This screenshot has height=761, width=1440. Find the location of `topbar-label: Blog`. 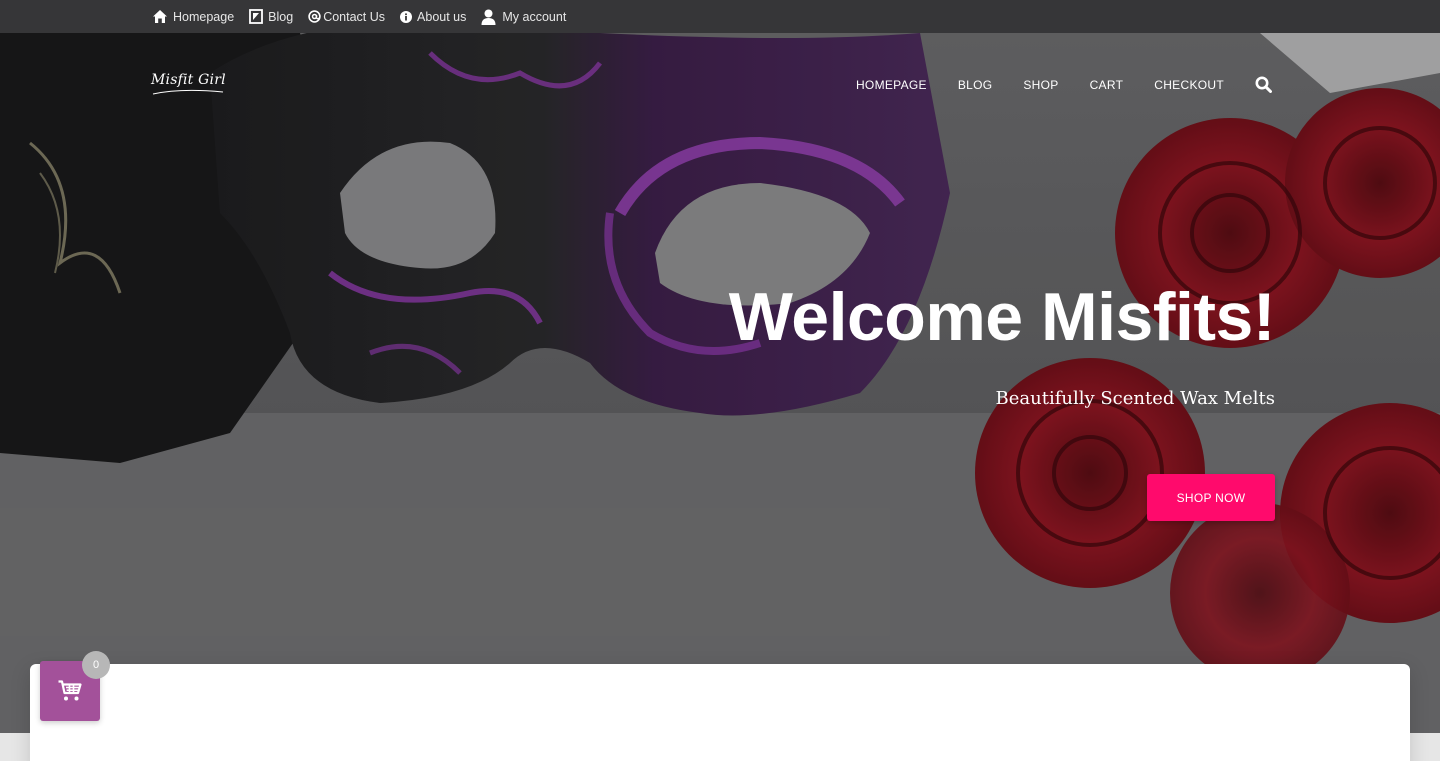

topbar-label: Blog is located at coordinates (281, 16).